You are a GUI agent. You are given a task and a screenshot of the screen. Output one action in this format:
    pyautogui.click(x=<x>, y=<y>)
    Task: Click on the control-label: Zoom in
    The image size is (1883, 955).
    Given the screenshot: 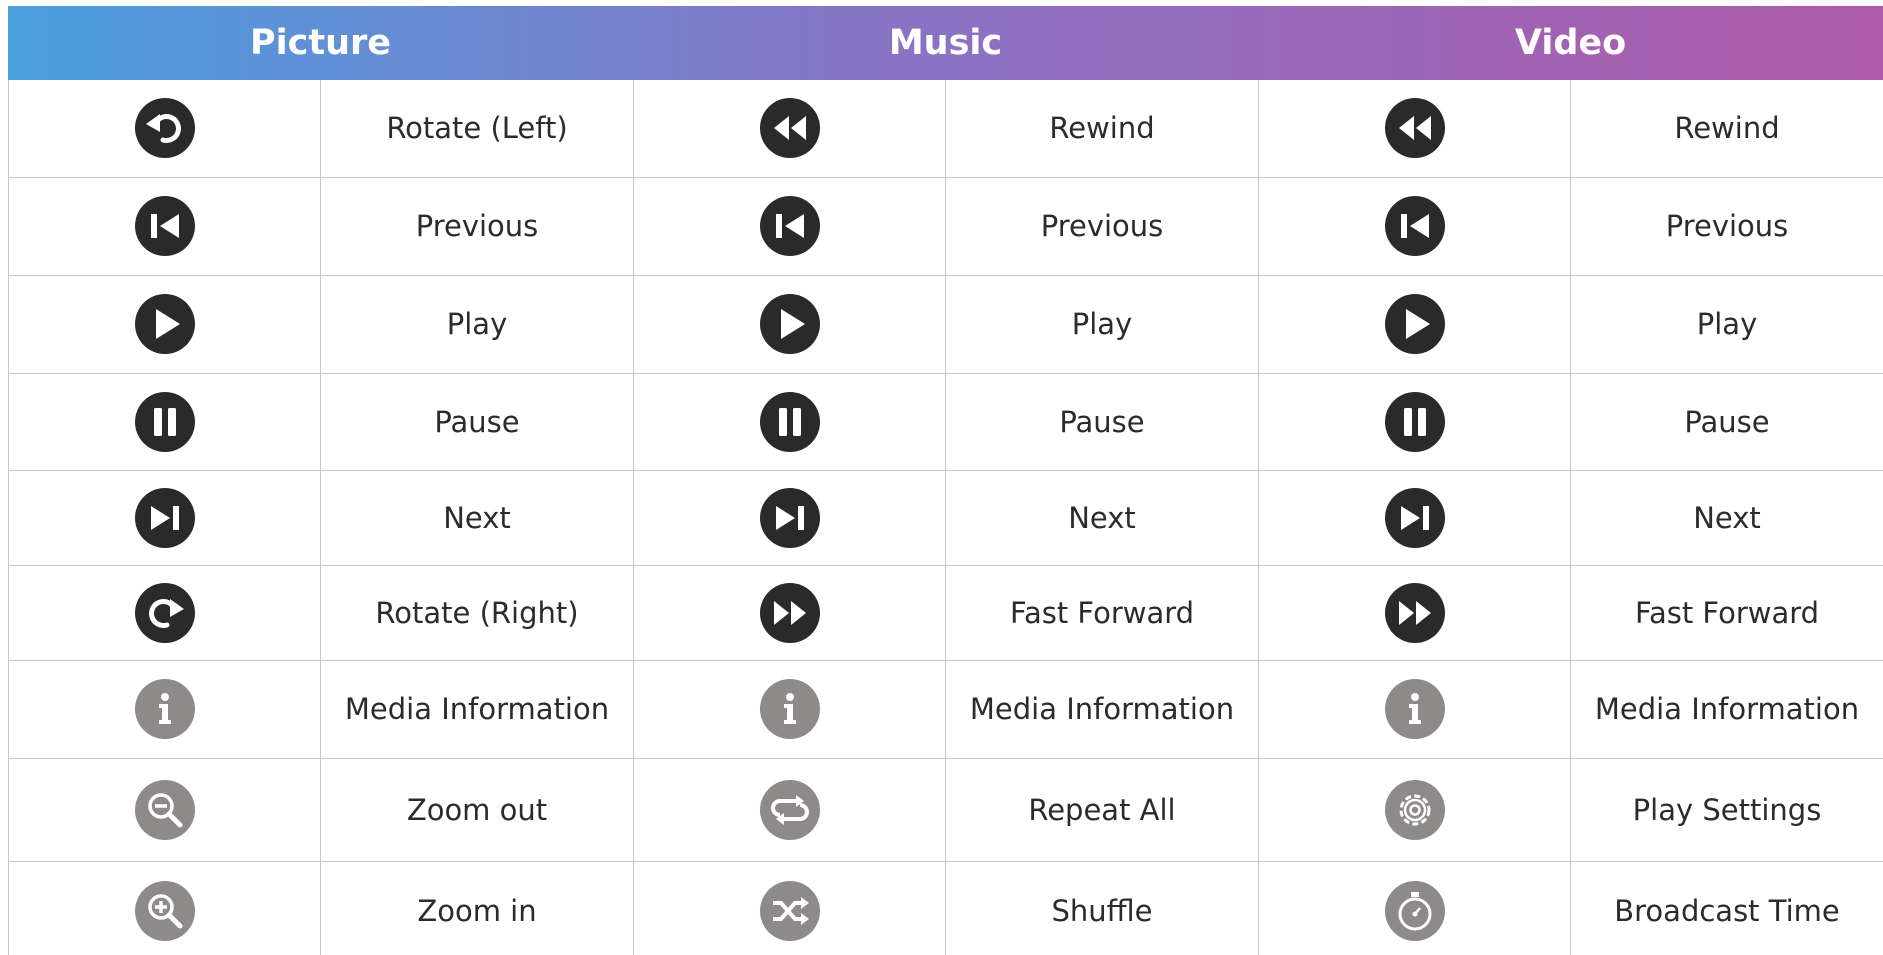 What is the action you would take?
    pyautogui.click(x=477, y=907)
    